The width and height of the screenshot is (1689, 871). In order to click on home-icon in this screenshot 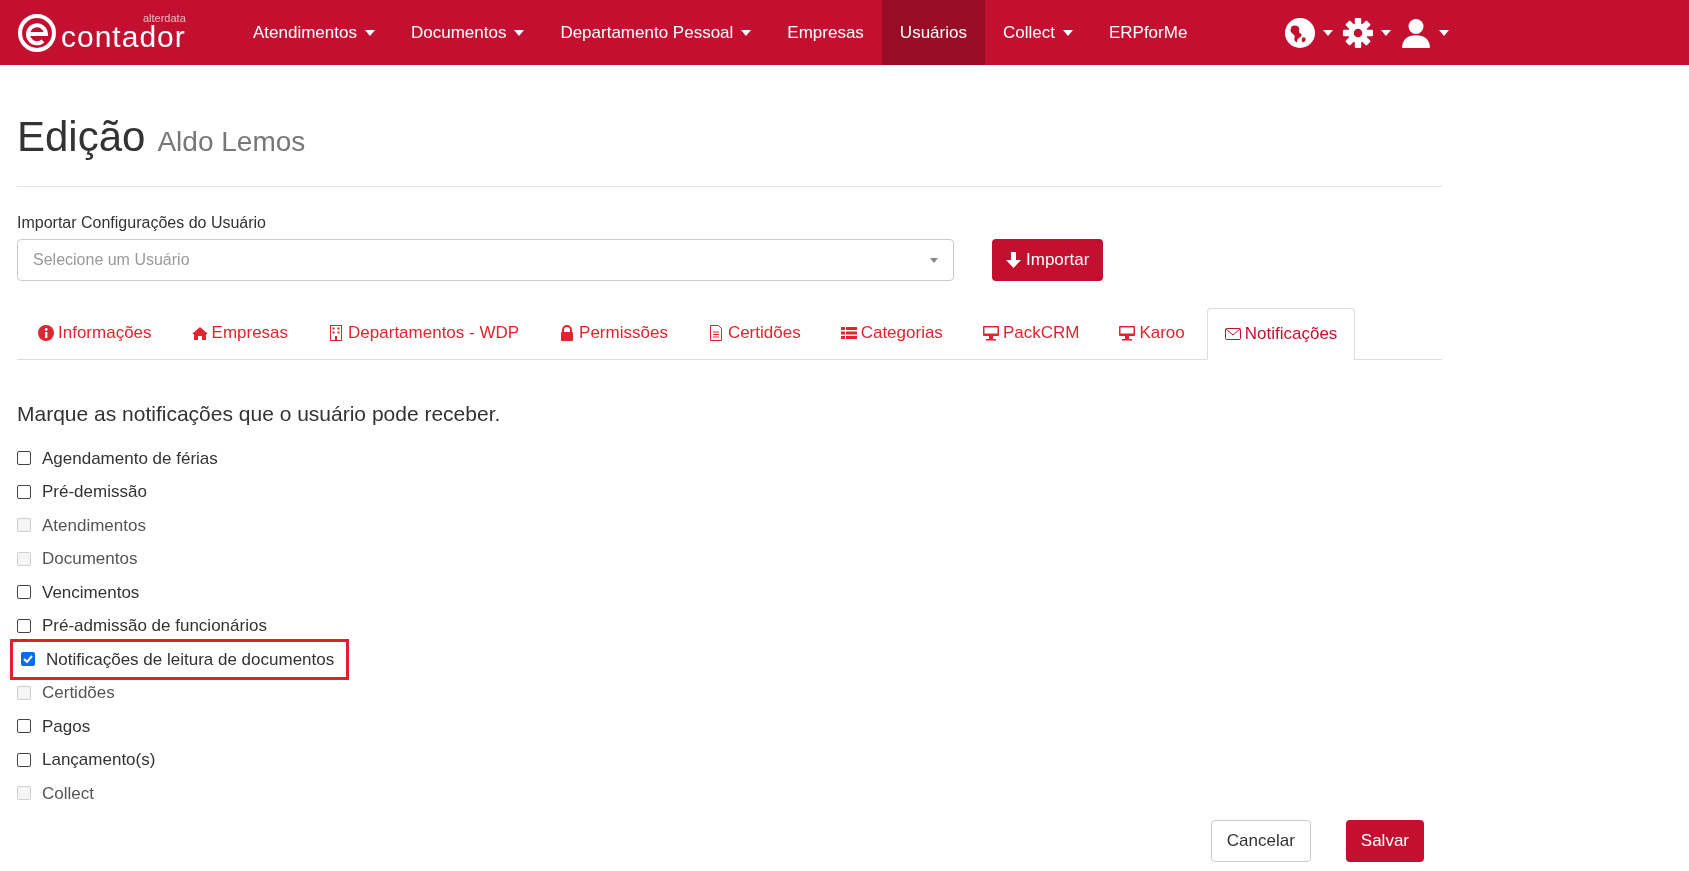, I will do `click(199, 333)`.